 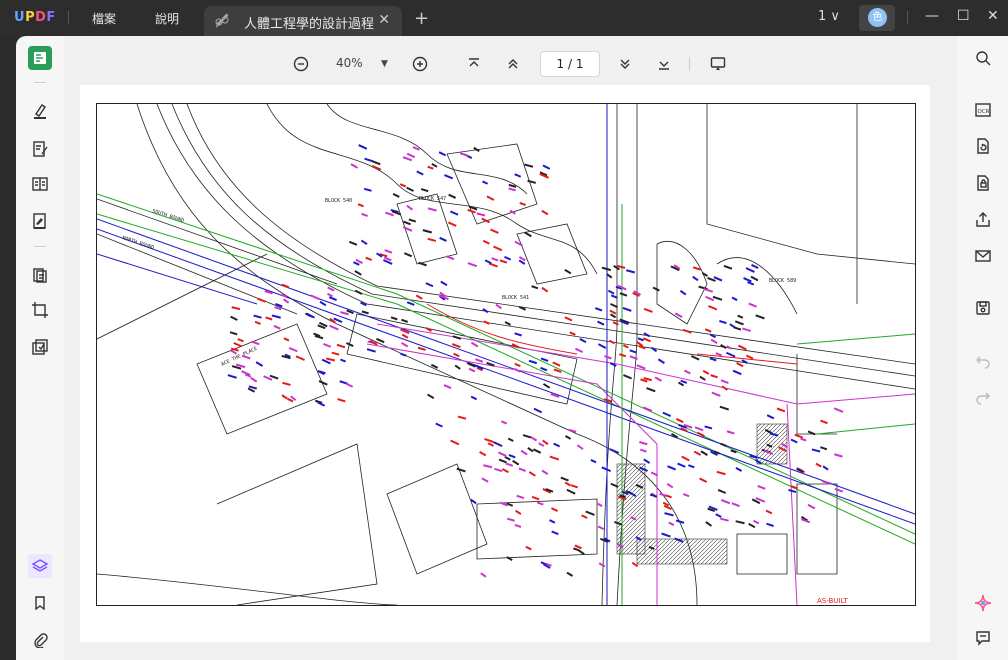 I want to click on convert-pdf-button, so click(x=983, y=146).